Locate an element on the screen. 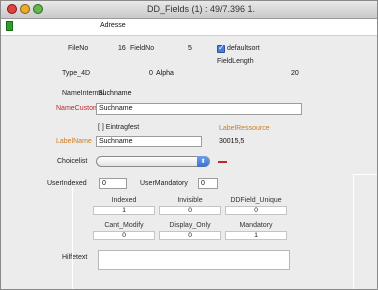  flag-invisible-value: 0 is located at coordinates (190, 210).